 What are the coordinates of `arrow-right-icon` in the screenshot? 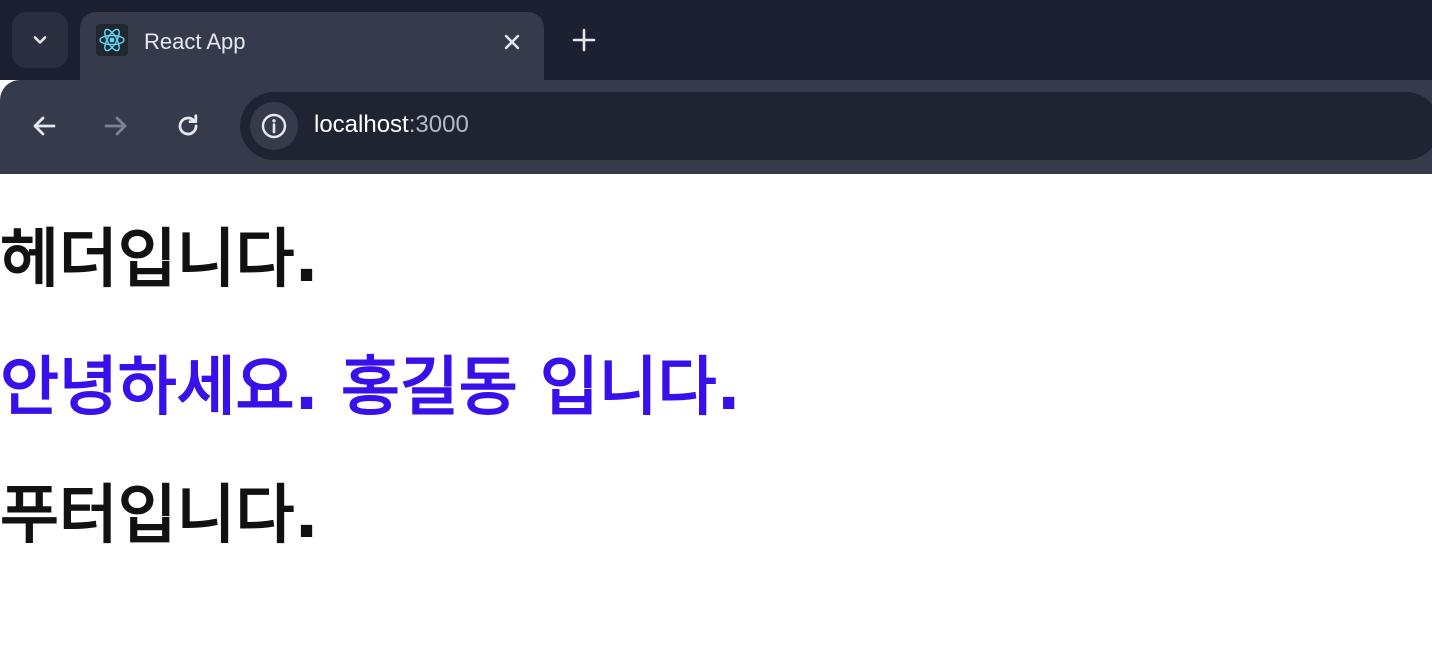 It's located at (116, 126).